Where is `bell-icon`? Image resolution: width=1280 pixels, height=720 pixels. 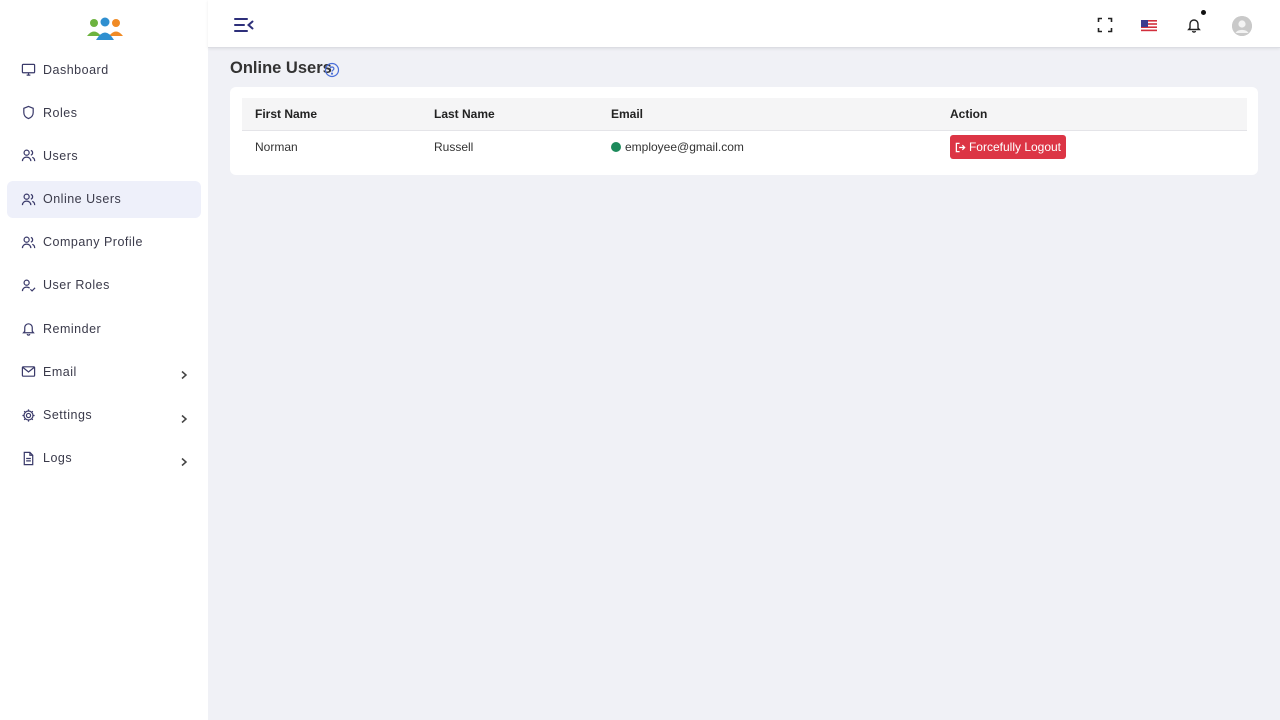 bell-icon is located at coordinates (28, 328).